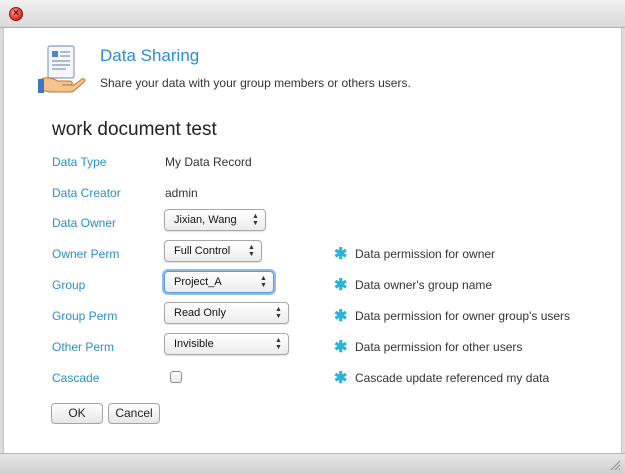 This screenshot has width=625, height=474. I want to click on group-select: Project_A ▲ ▼, so click(219, 282).